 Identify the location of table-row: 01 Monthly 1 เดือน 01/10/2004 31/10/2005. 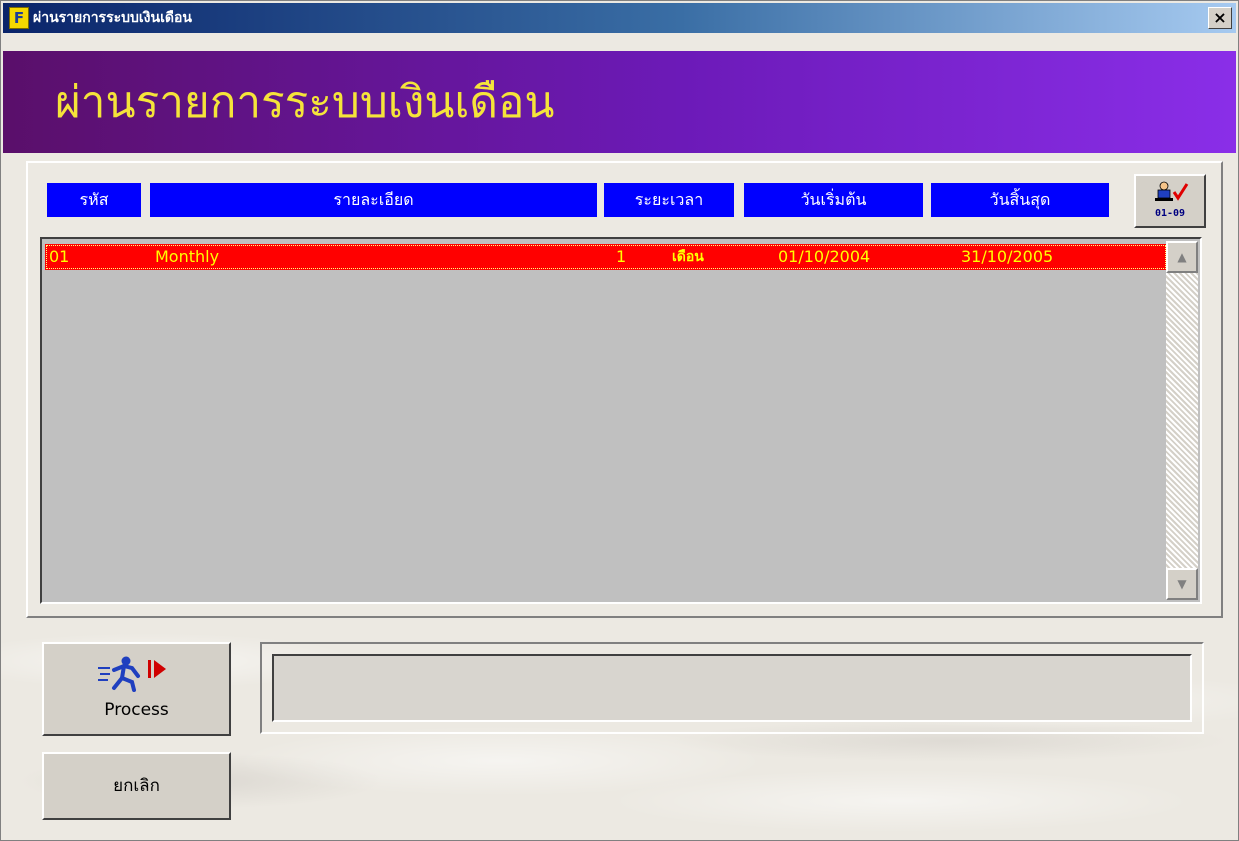
(606, 257).